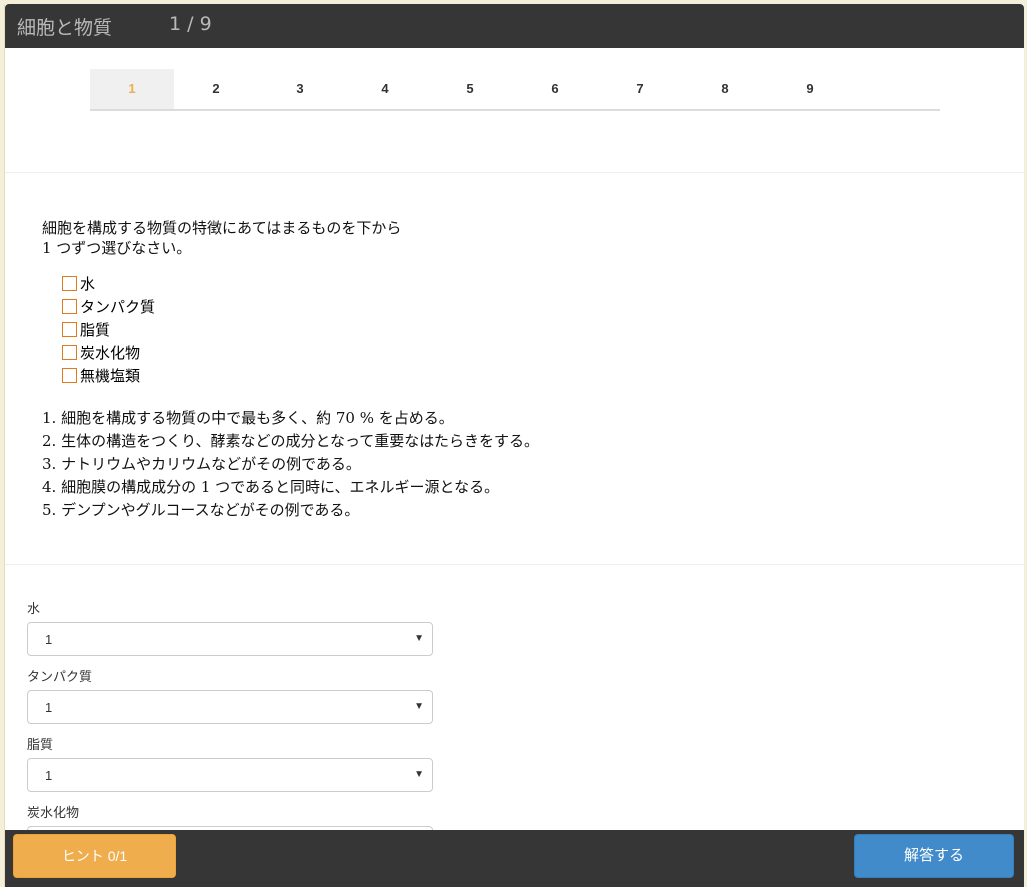 The width and height of the screenshot is (1027, 887). I want to click on question-line-2: 1 つずつ選びなさい。, so click(117, 248).